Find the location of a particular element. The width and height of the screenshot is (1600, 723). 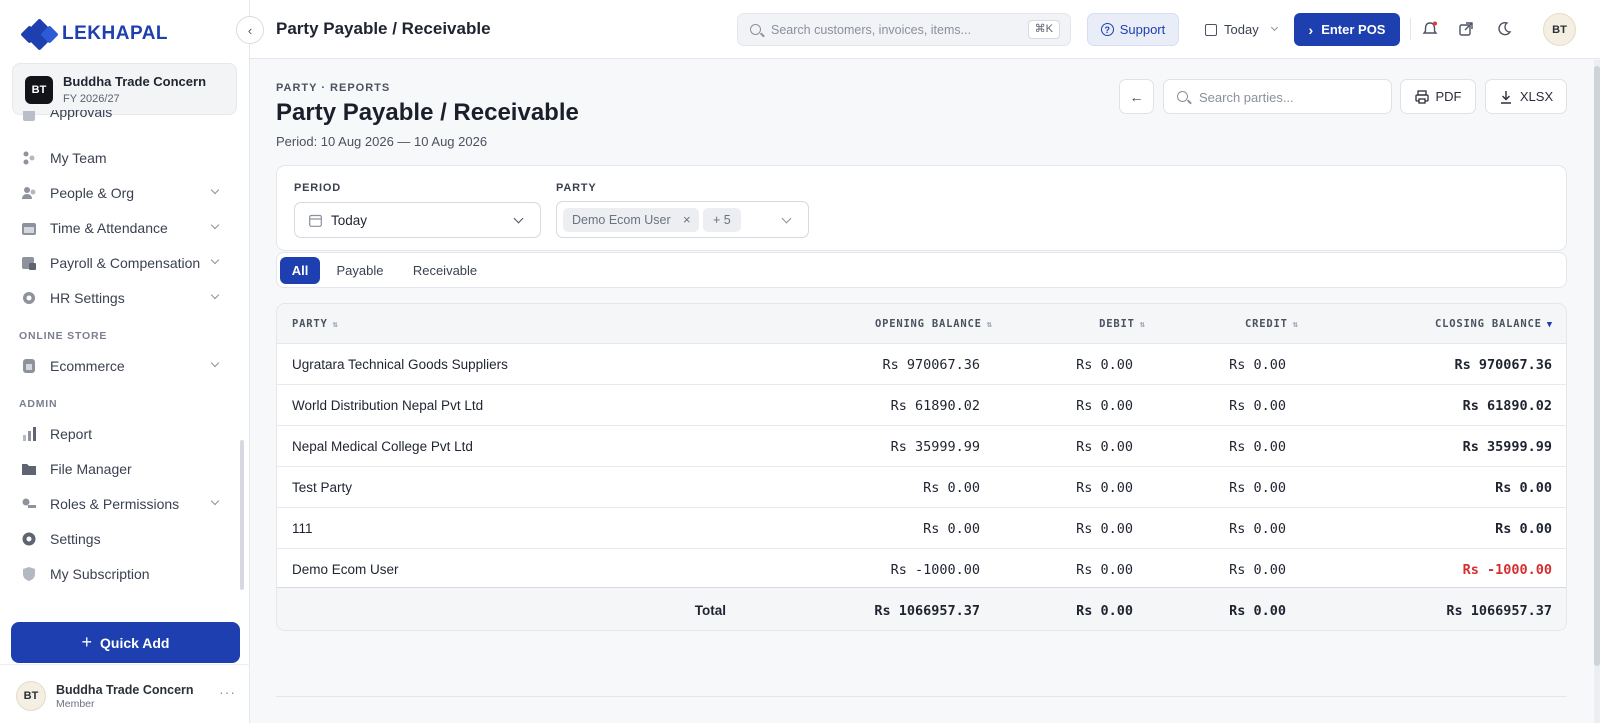

bell-icon is located at coordinates (1430, 29).